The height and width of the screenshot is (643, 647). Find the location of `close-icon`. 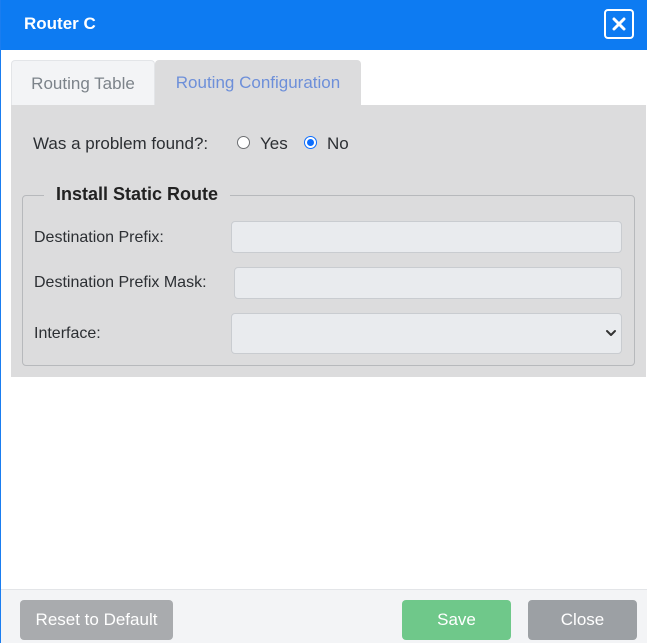

close-icon is located at coordinates (619, 24).